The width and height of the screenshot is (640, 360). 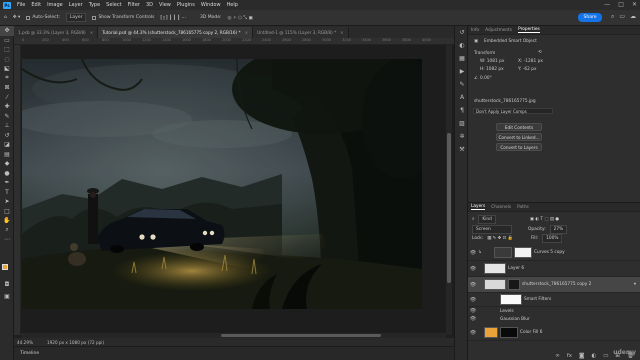 I want to click on move-tool-icon: ✥, so click(x=7, y=31).